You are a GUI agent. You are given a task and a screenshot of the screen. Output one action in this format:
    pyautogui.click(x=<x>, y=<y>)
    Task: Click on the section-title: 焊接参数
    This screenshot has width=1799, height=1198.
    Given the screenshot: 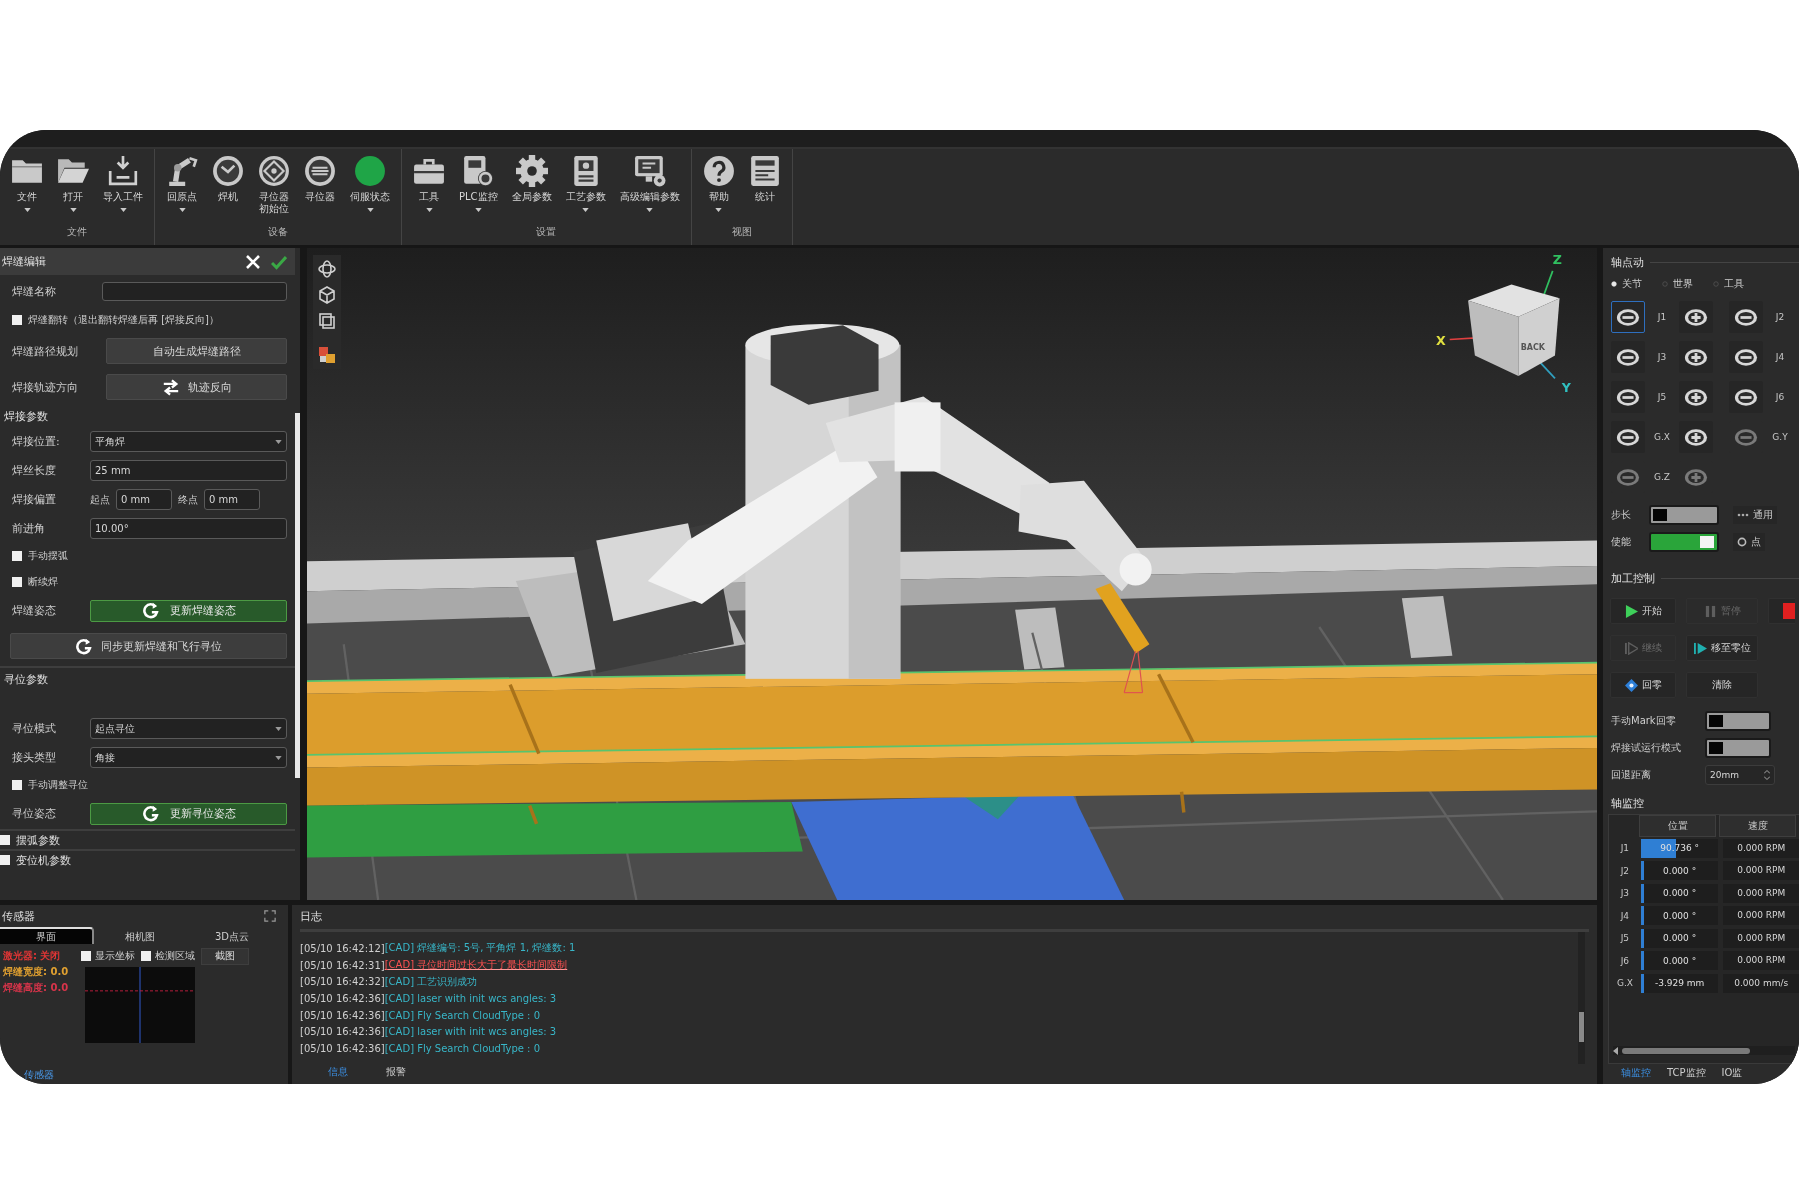 What is the action you would take?
    pyautogui.click(x=26, y=416)
    